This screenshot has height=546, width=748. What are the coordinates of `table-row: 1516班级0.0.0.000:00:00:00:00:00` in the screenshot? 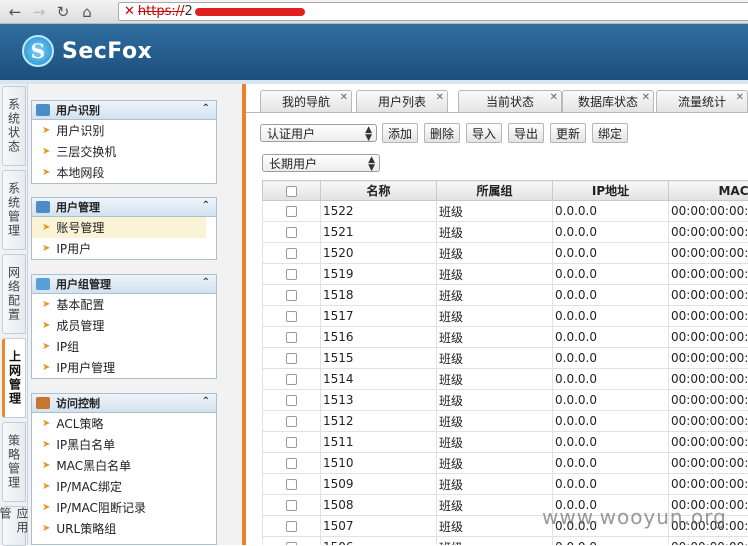 It's located at (505, 337).